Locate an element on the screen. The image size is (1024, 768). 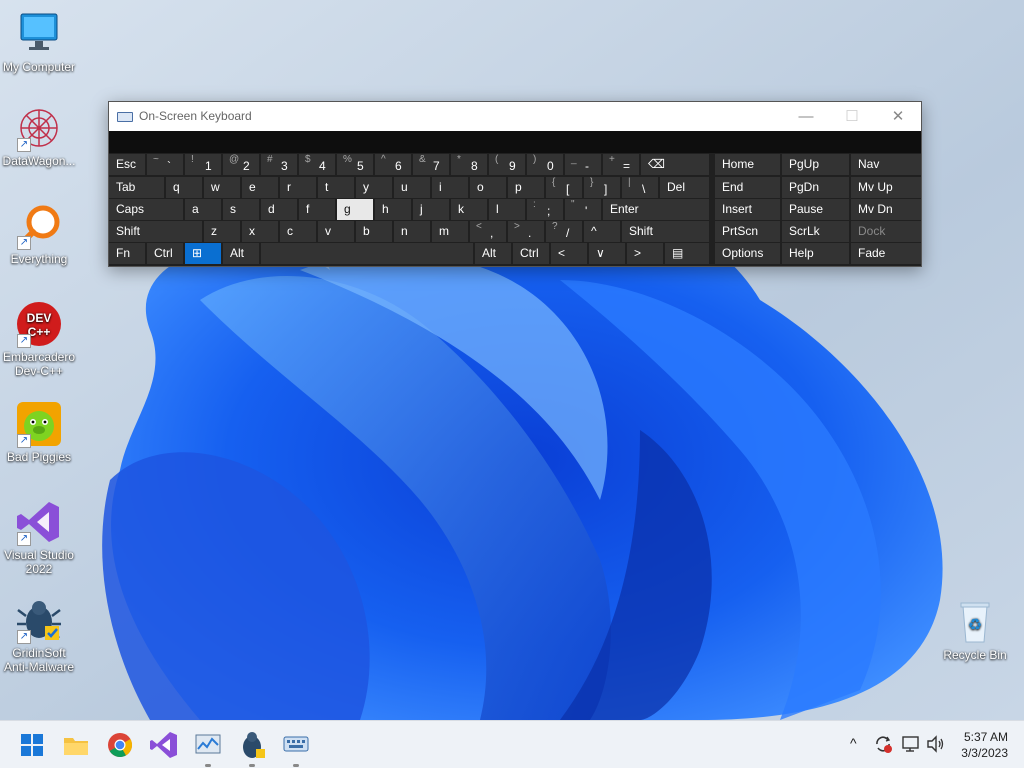
chrome-icon is located at coordinates (120, 745).